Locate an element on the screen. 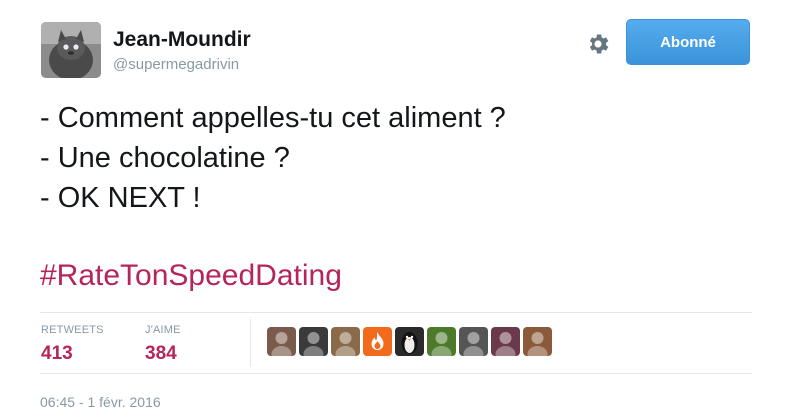 This screenshot has width=800, height=420. penguin-avatar-icon is located at coordinates (409, 341).